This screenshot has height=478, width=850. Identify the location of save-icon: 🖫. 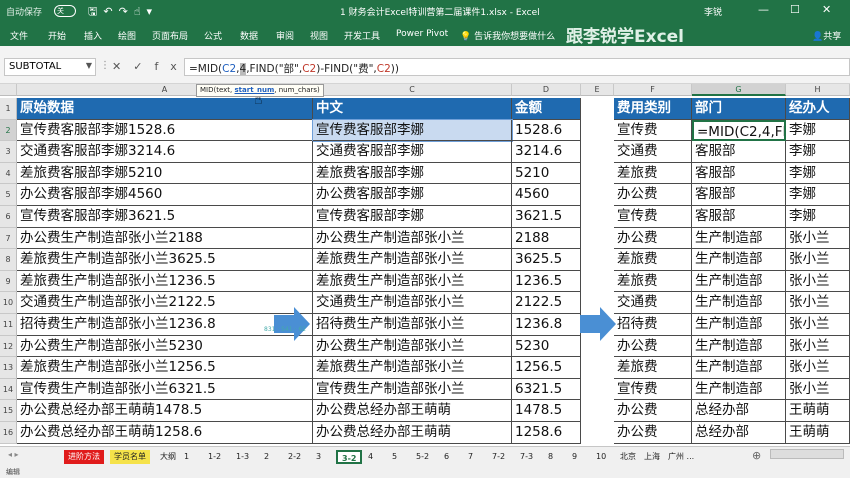
(95, 11).